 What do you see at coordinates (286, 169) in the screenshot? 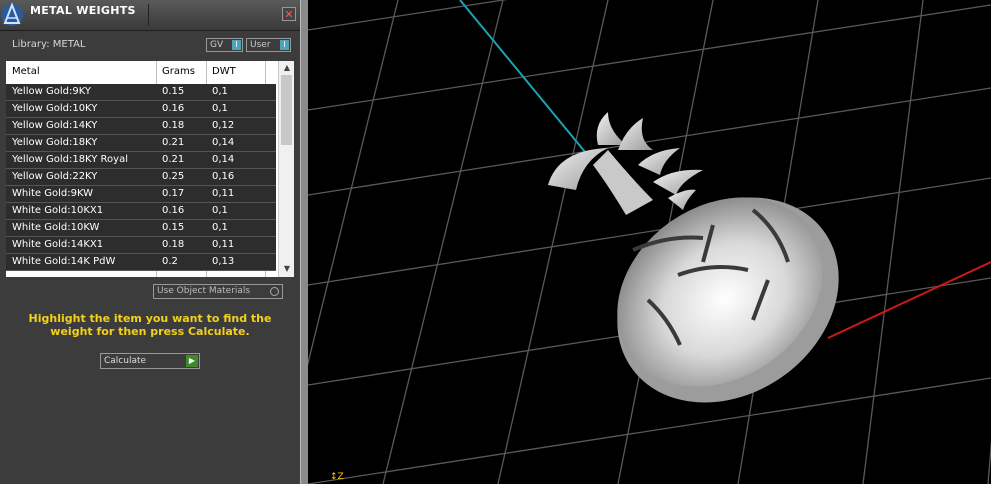
I see `table-scrollbar: ▲ ▼` at bounding box center [286, 169].